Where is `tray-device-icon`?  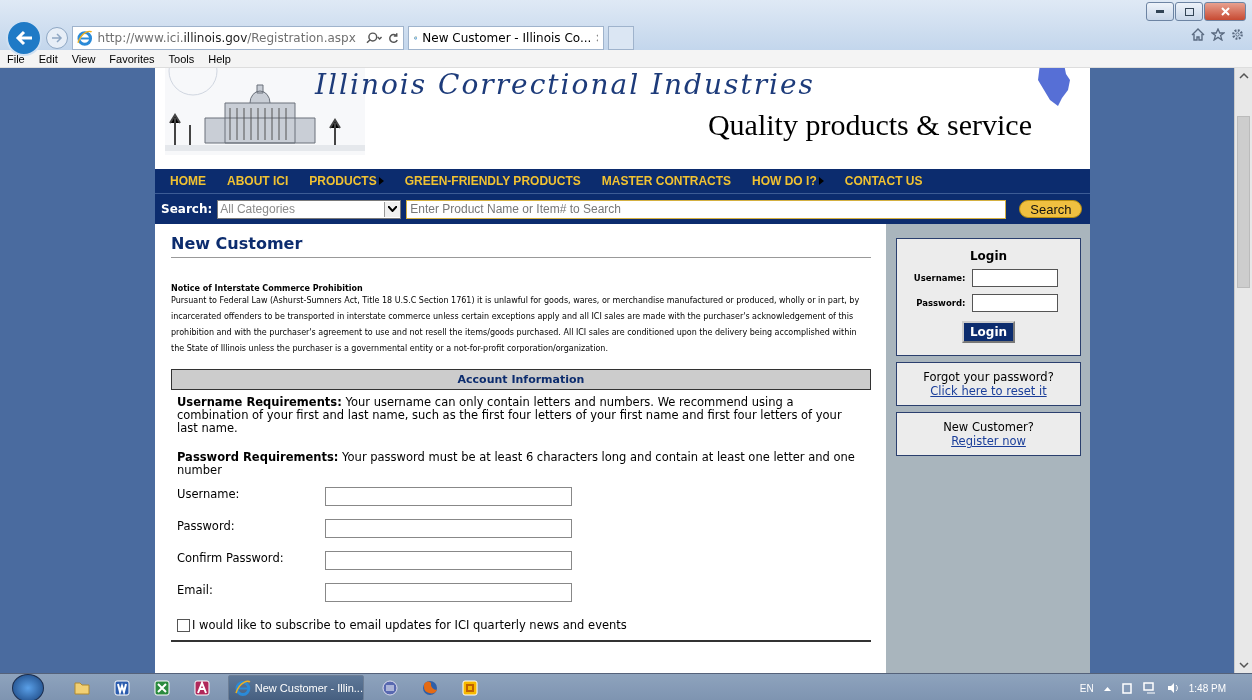
tray-device-icon is located at coordinates (1126, 688).